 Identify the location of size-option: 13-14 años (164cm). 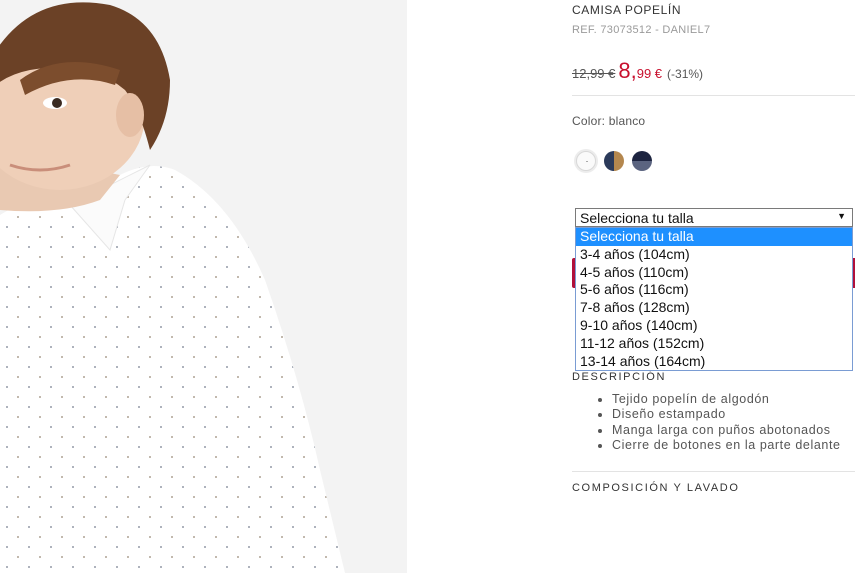
(714, 362).